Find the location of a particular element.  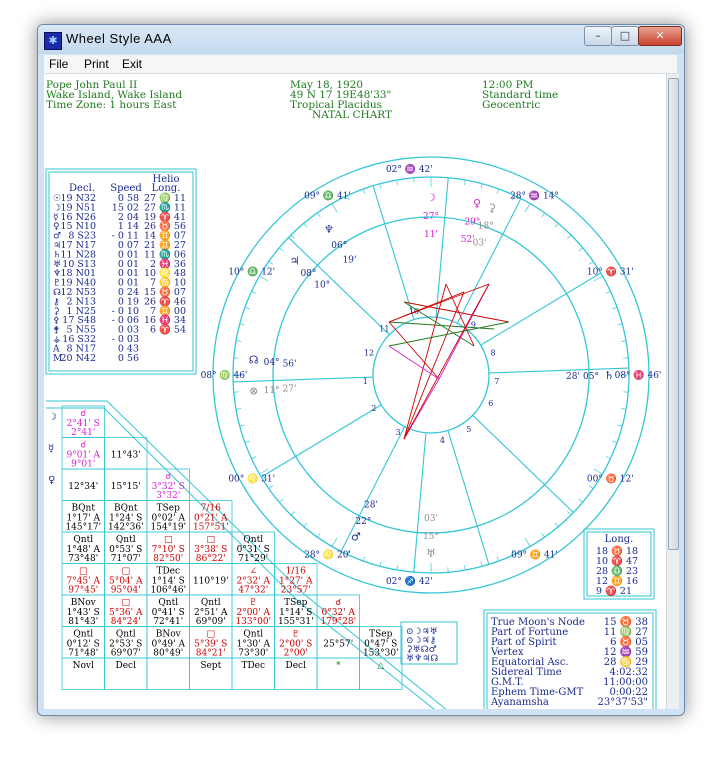

planet-glyph: ⚳ is located at coordinates (492, 208).